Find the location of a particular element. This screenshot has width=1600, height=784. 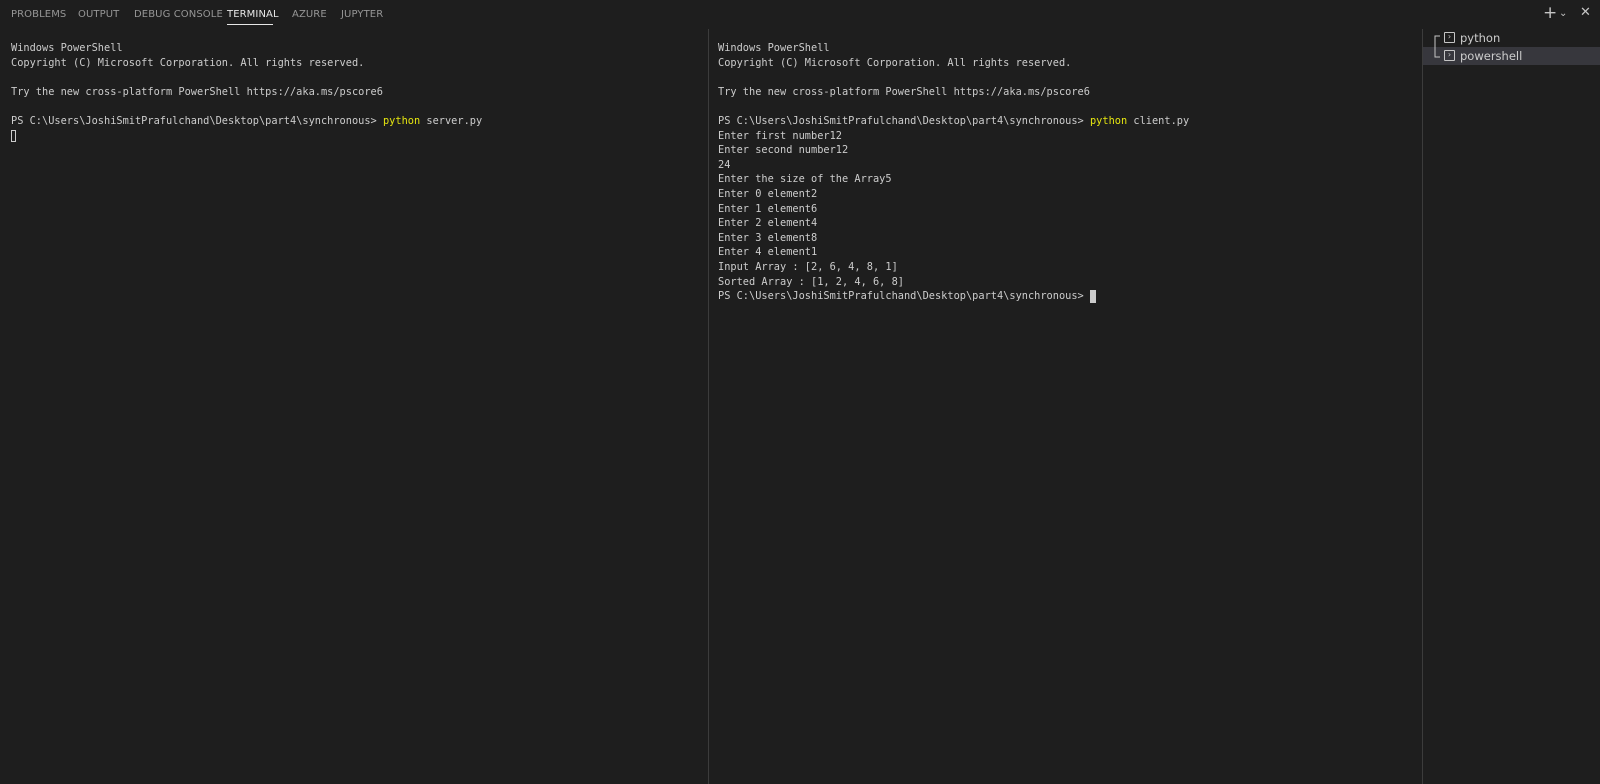

chevron-down-icon: ⌄ is located at coordinates (1563, 14).